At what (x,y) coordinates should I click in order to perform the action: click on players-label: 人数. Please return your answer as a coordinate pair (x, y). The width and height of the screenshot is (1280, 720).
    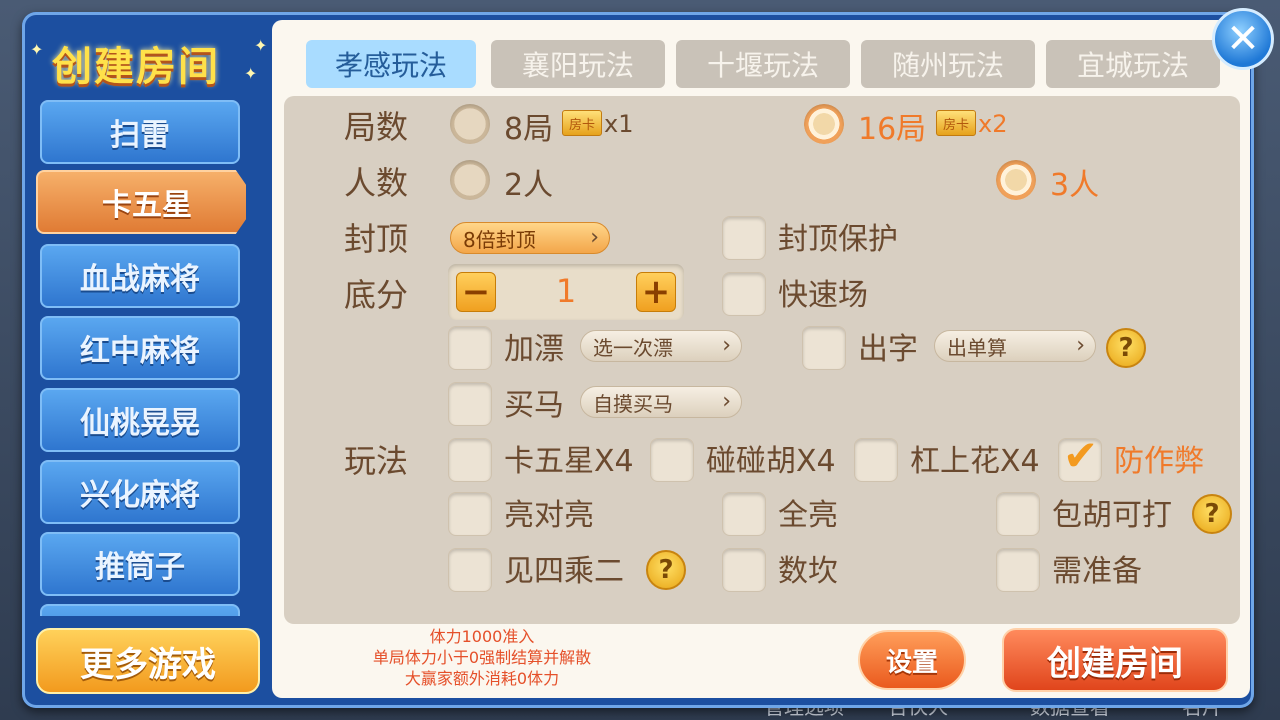
    Looking at the image, I should click on (376, 183).